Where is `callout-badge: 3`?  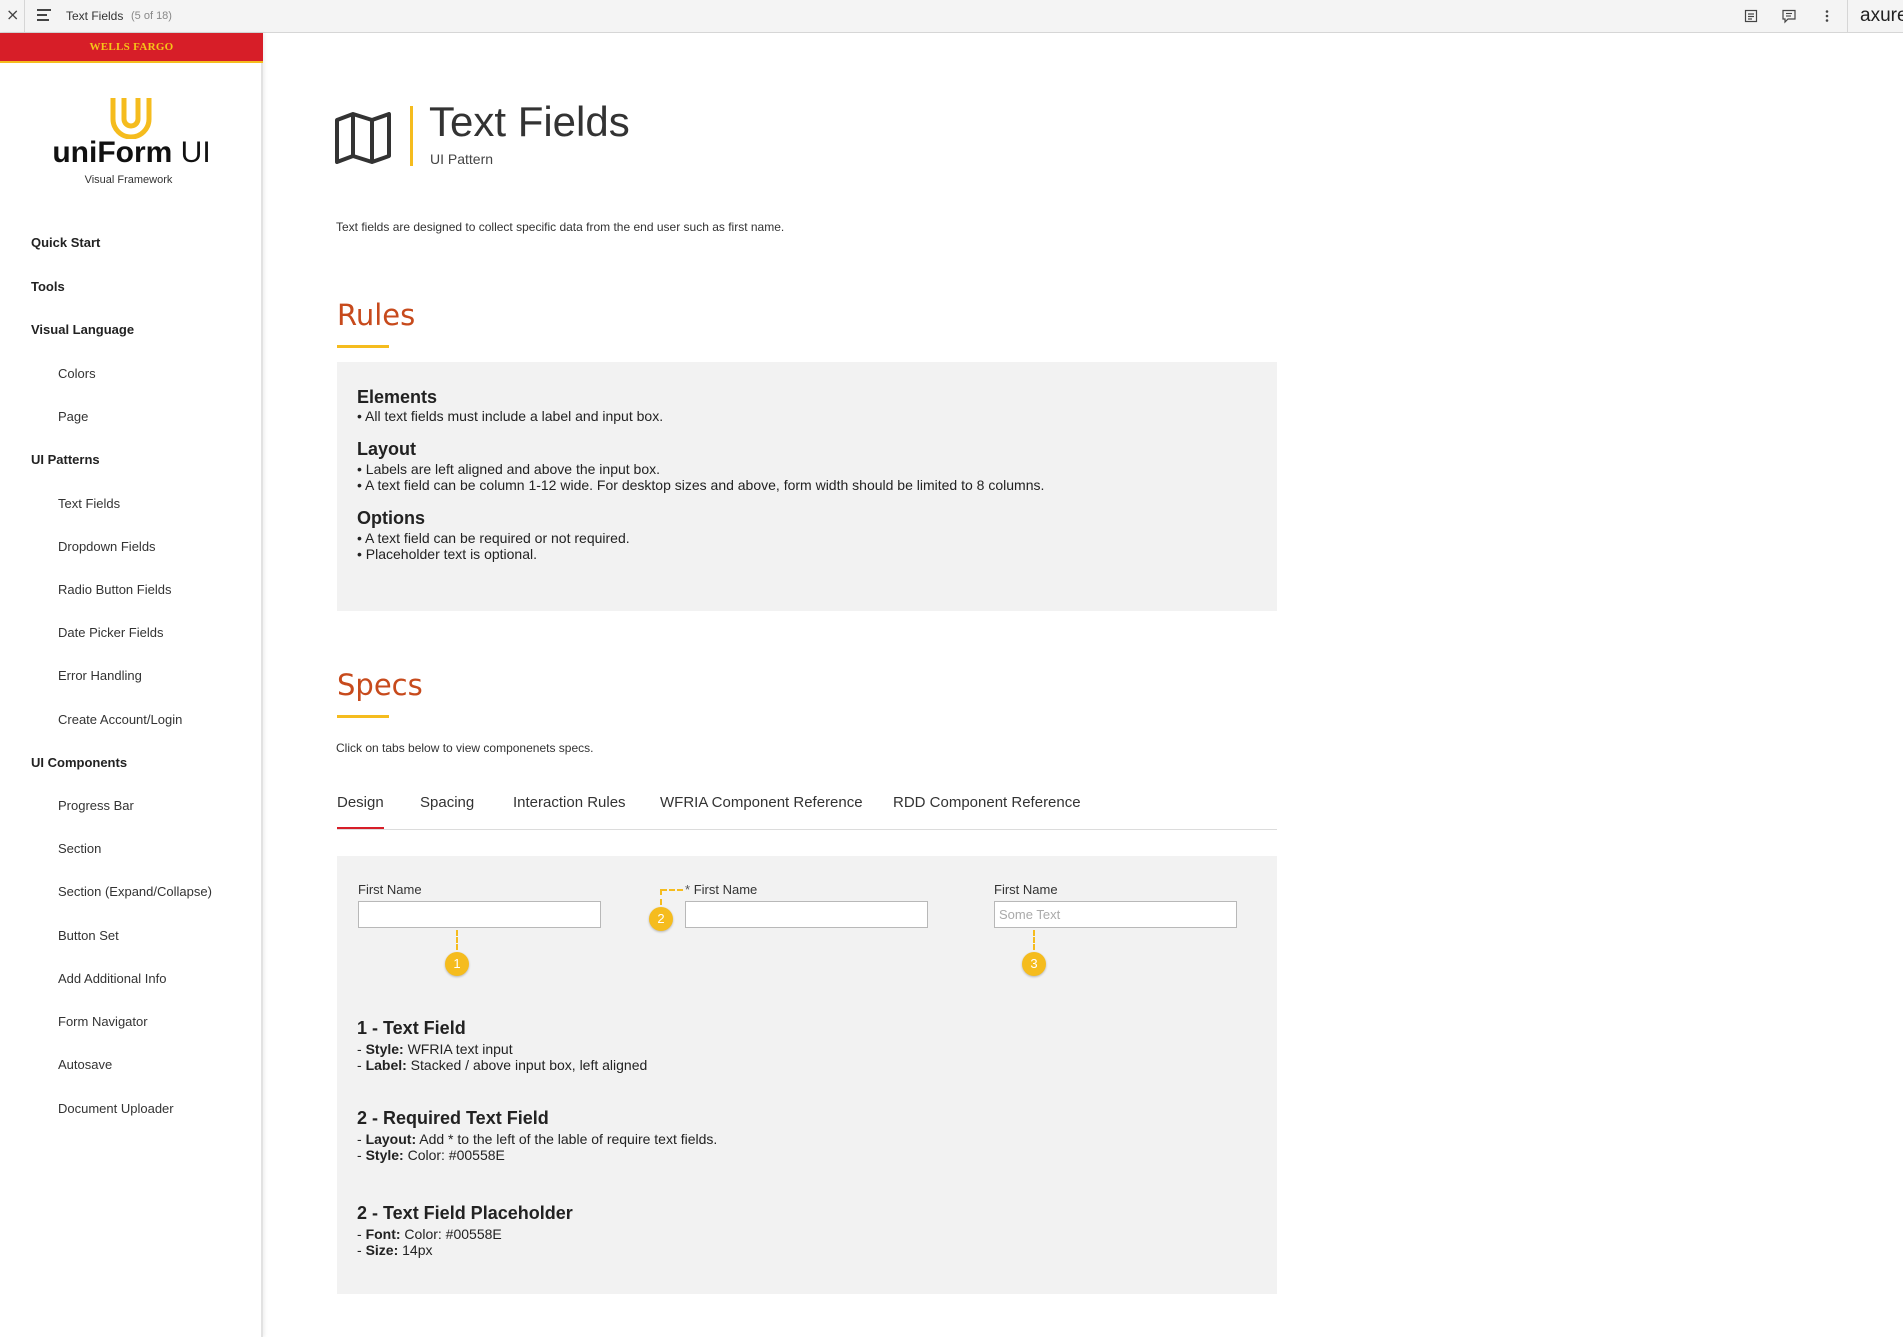 callout-badge: 3 is located at coordinates (1034, 964).